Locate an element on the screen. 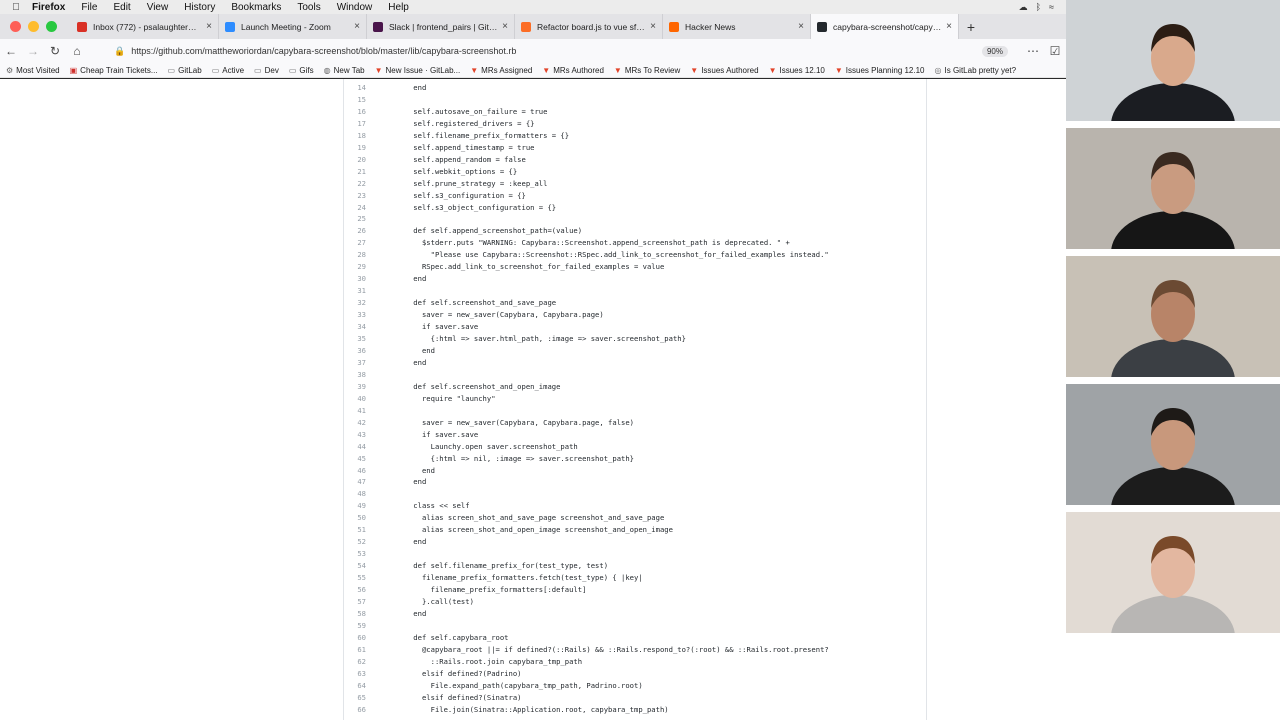 The height and width of the screenshot is (720, 1280). bookmark-item: ▼ Issues 12.10 is located at coordinates (797, 70).